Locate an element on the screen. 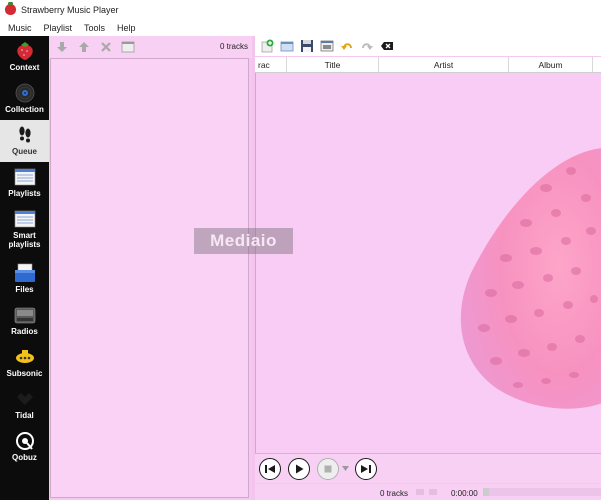  footprints-icon is located at coordinates (24, 134).